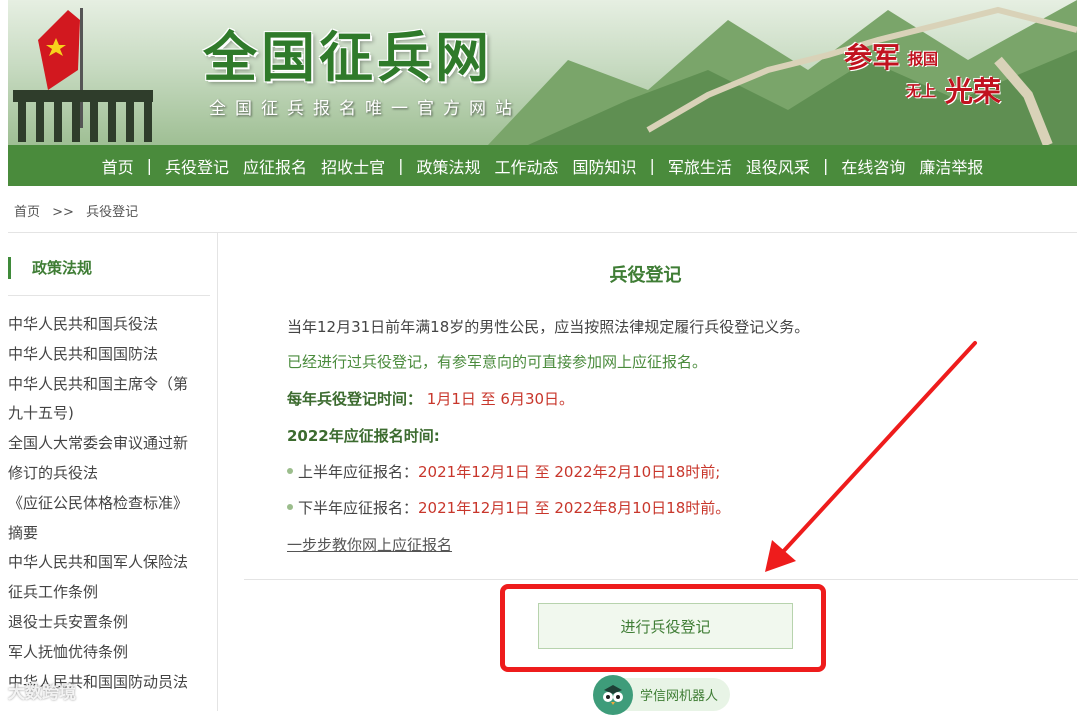 This screenshot has height=715, width=1080. I want to click on sidebar-item: 中华人民共和国主席令（第, so click(108, 385).